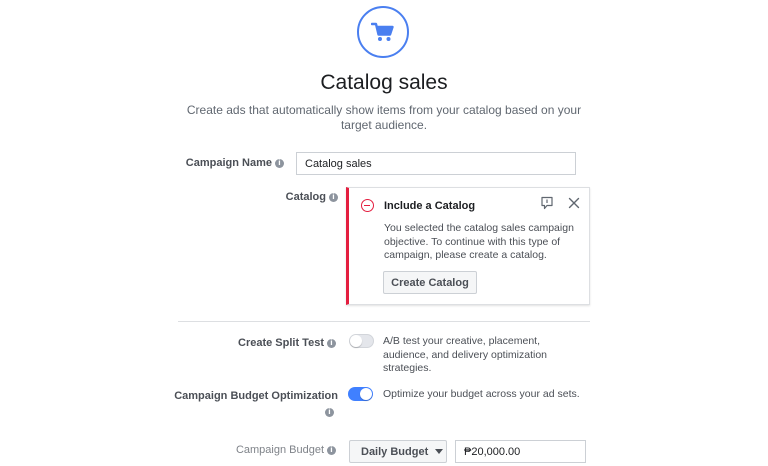 The width and height of the screenshot is (768, 466). I want to click on shopping-cart-icon, so click(382, 31).